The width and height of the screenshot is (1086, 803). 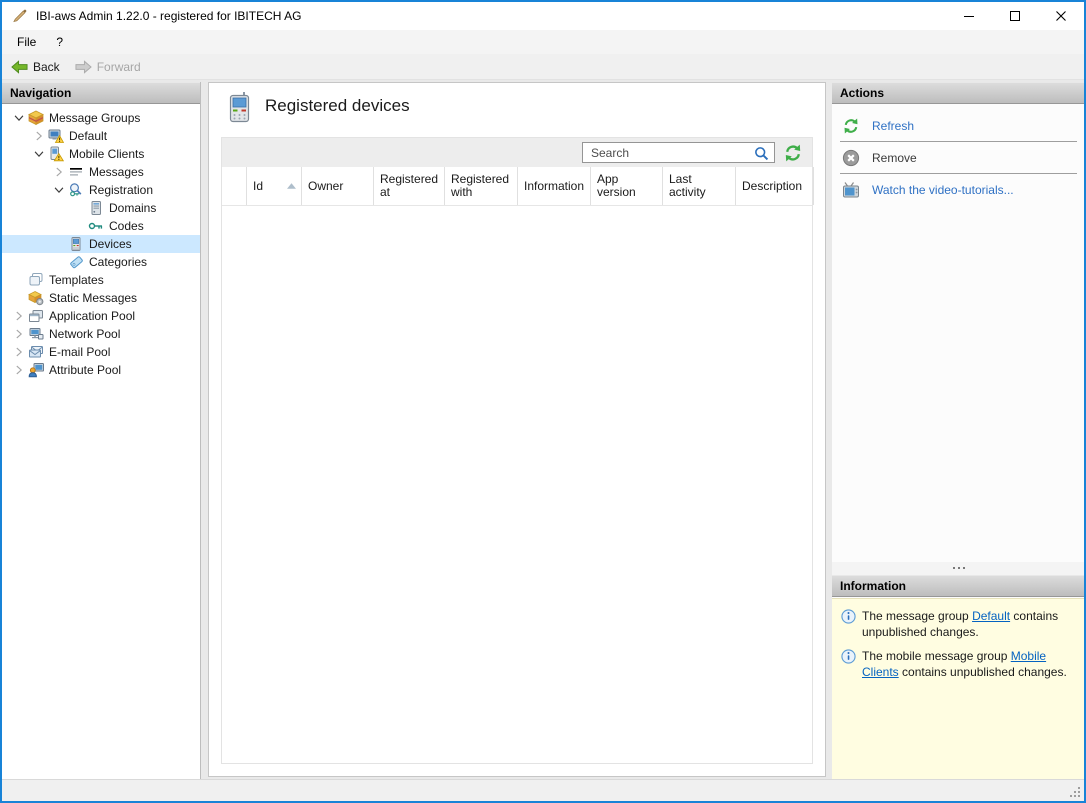 I want to click on nav-item-registration: Registration, so click(x=101, y=190).